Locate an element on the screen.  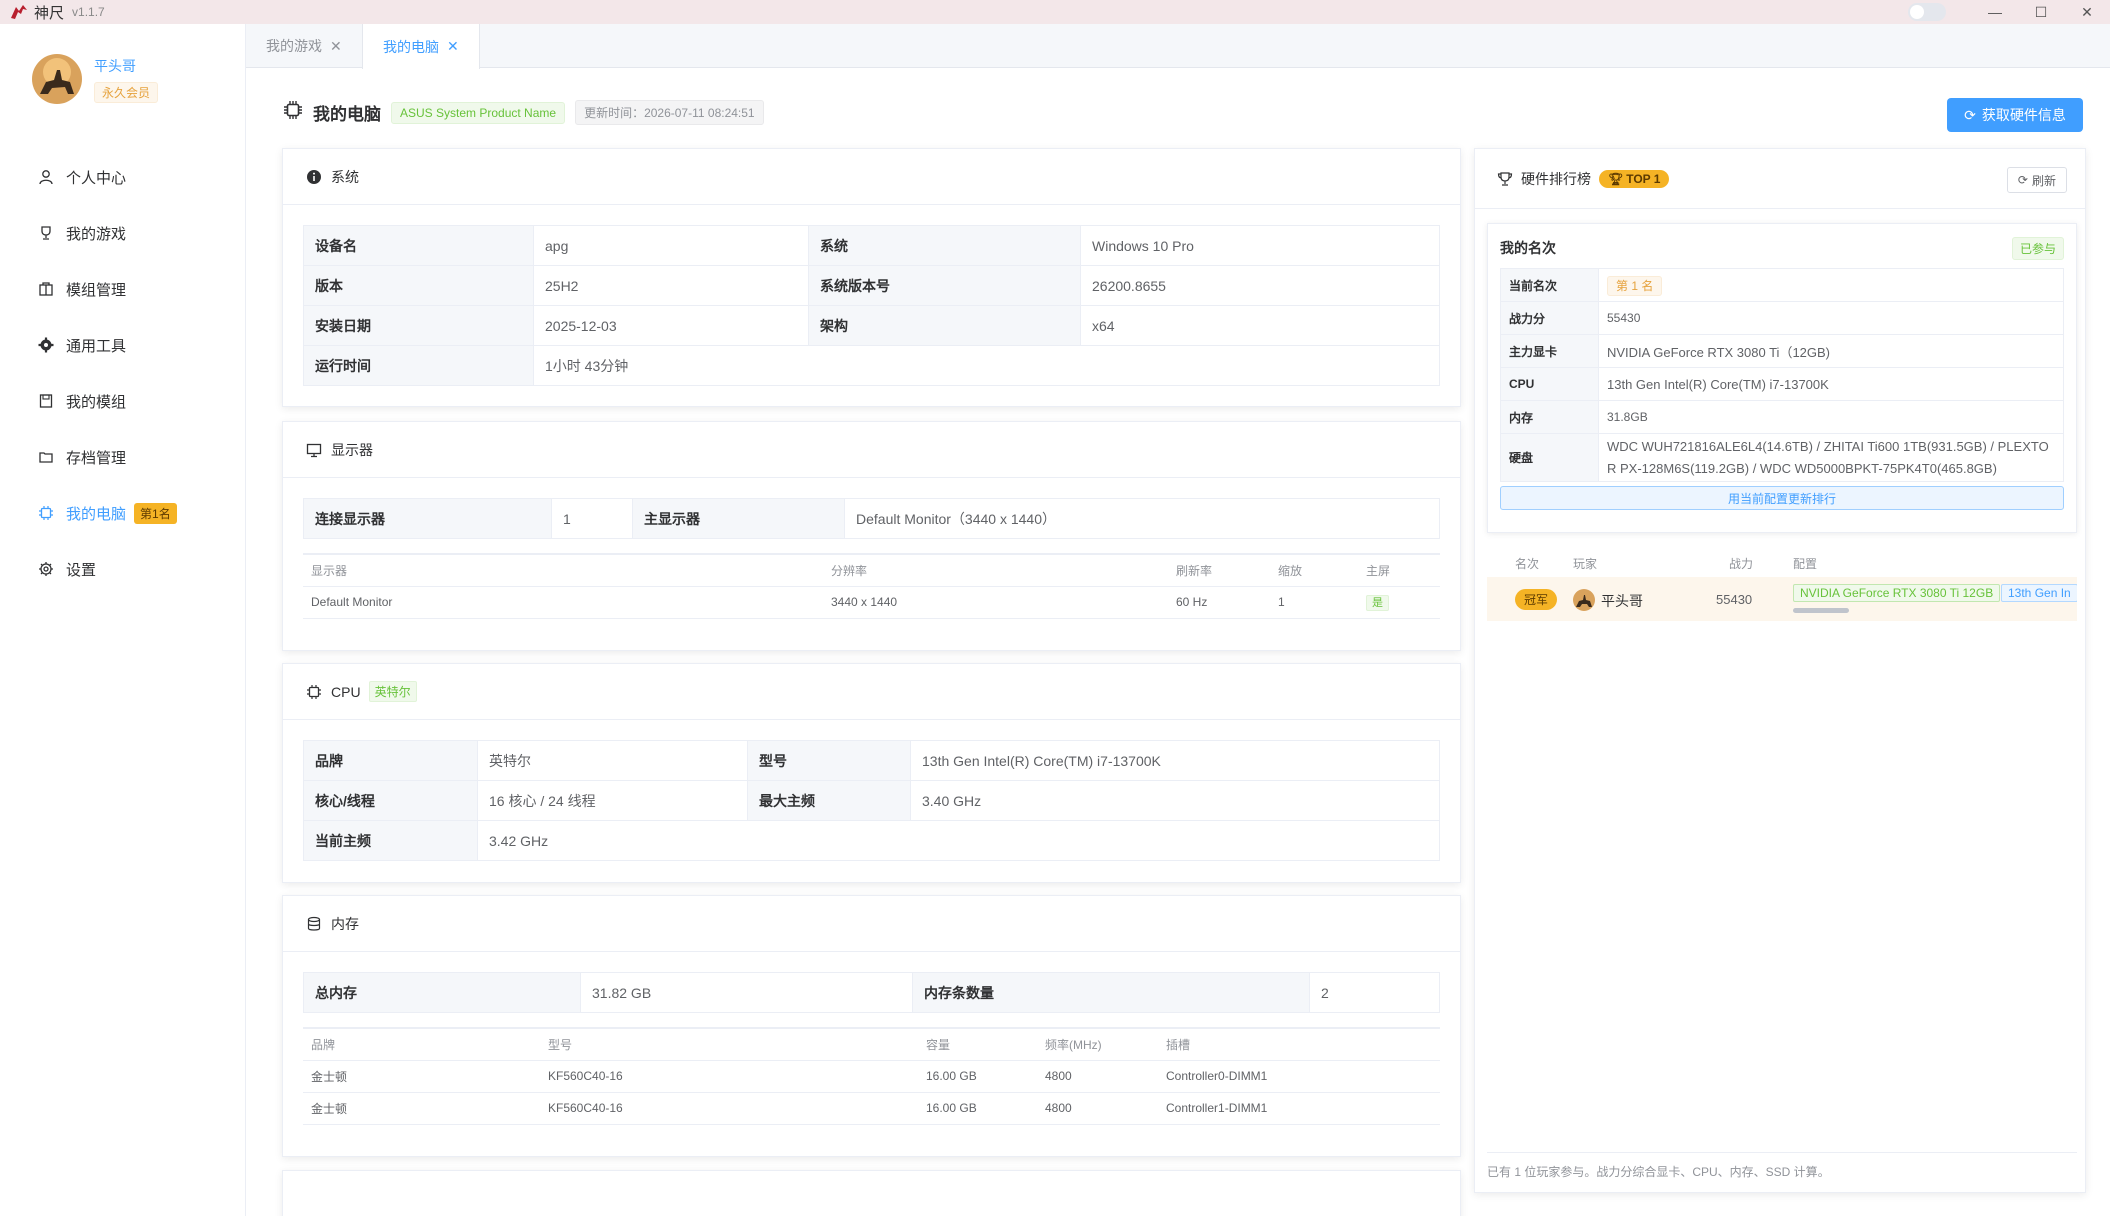
label: 硬盘 is located at coordinates (1549, 457).